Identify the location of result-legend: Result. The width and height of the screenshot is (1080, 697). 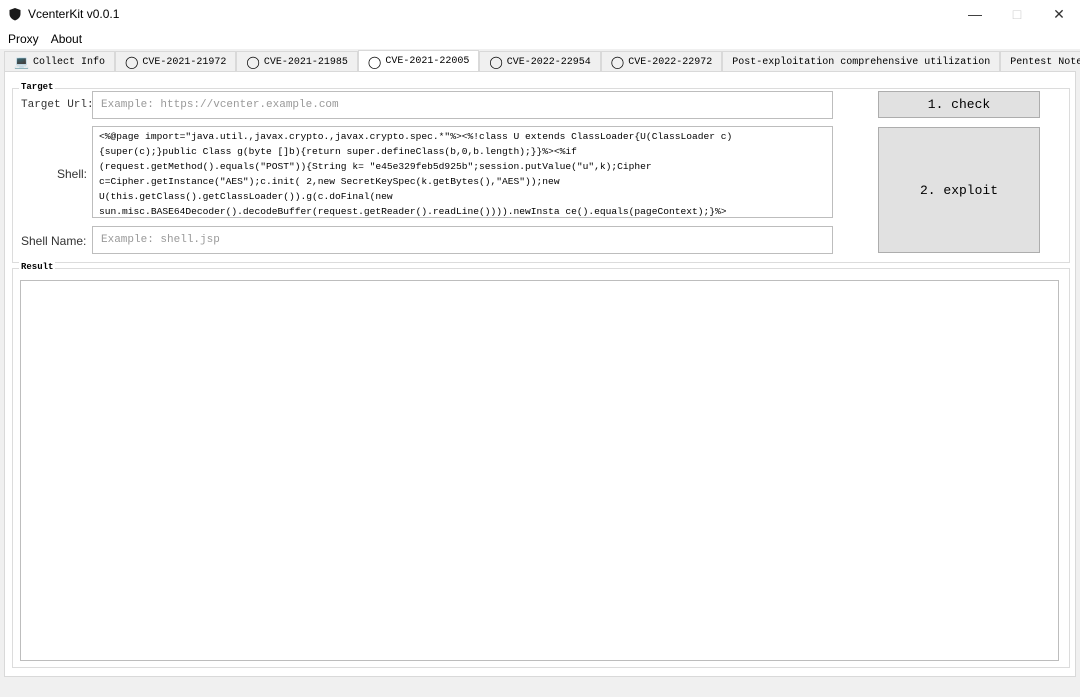
(37, 267).